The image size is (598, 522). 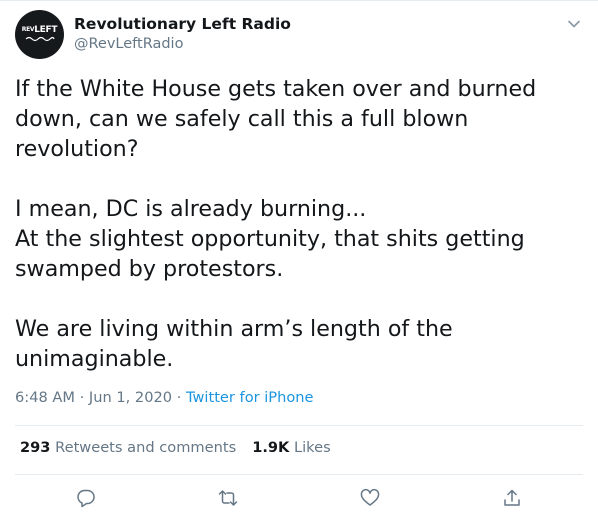 I want to click on comment-icon, so click(x=86, y=498).